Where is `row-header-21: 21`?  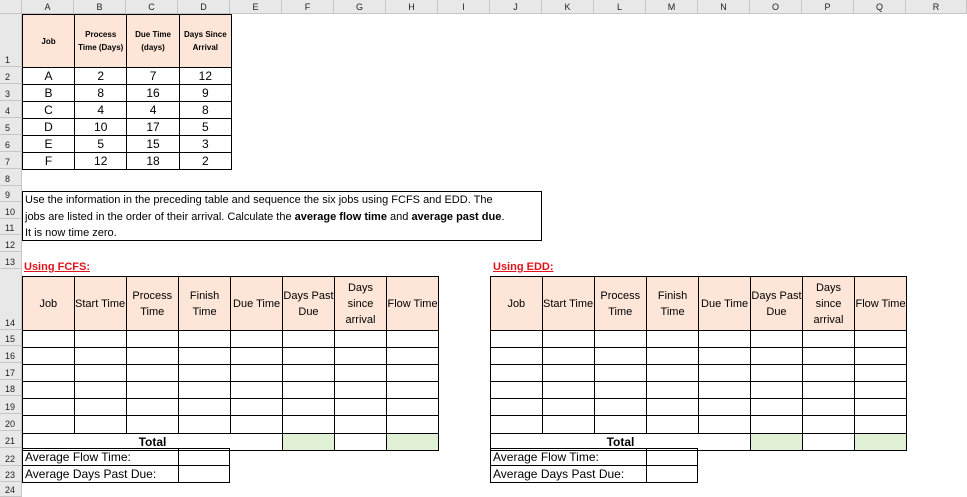 row-header-21: 21 is located at coordinates (11, 439).